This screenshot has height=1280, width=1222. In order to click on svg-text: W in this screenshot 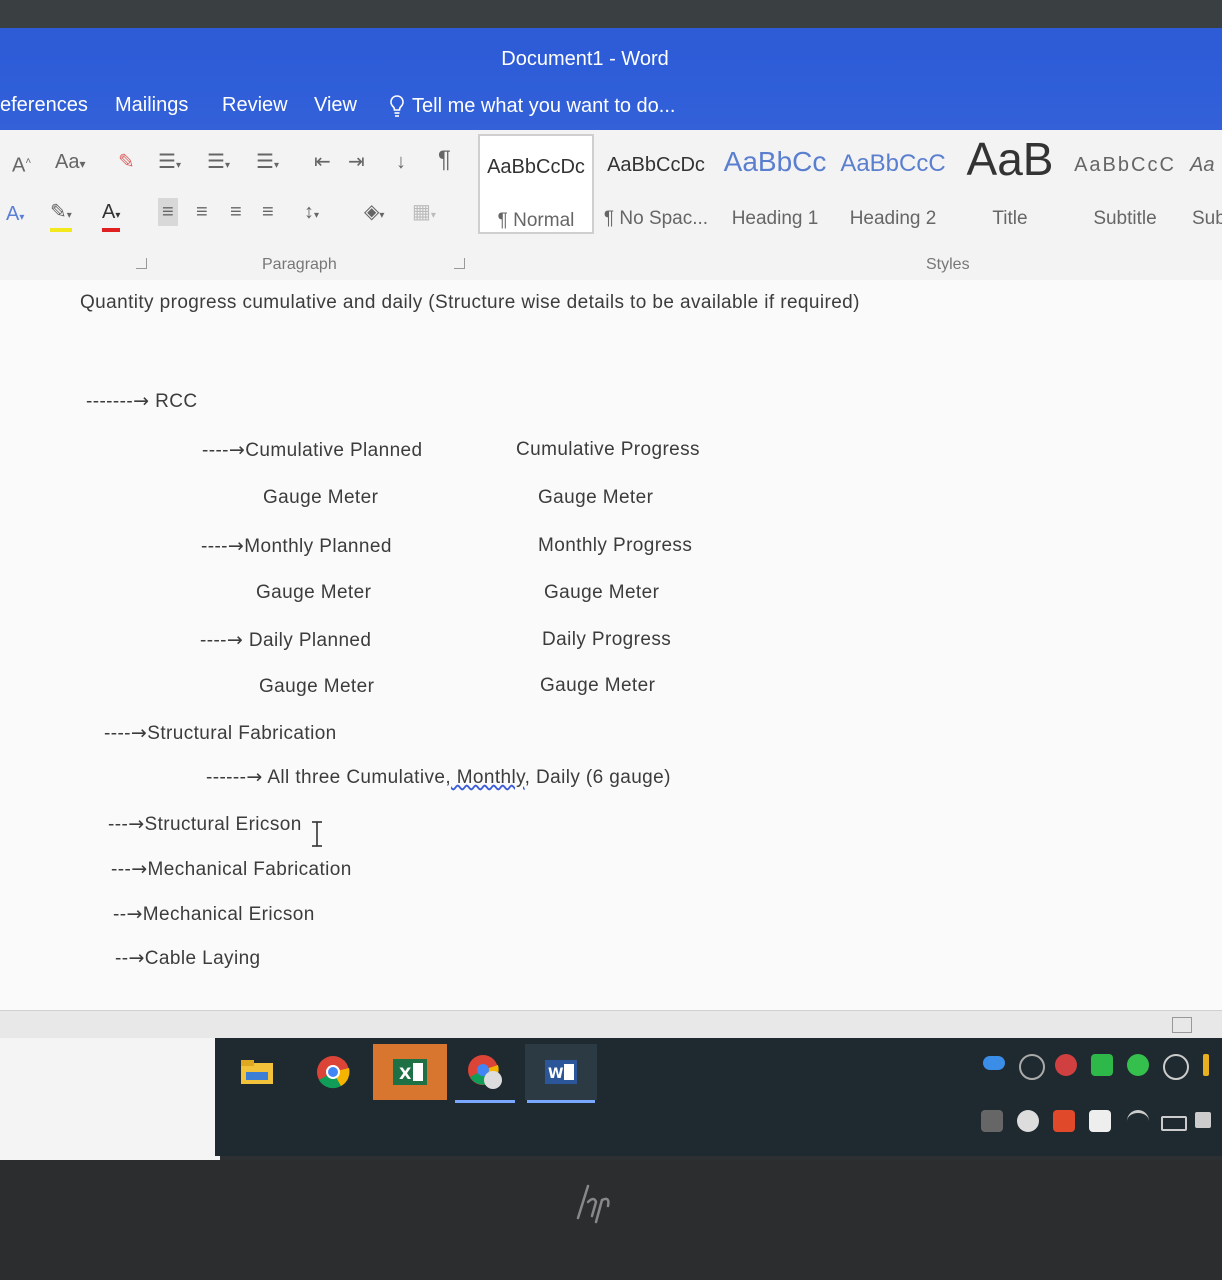, I will do `click(555, 1074)`.